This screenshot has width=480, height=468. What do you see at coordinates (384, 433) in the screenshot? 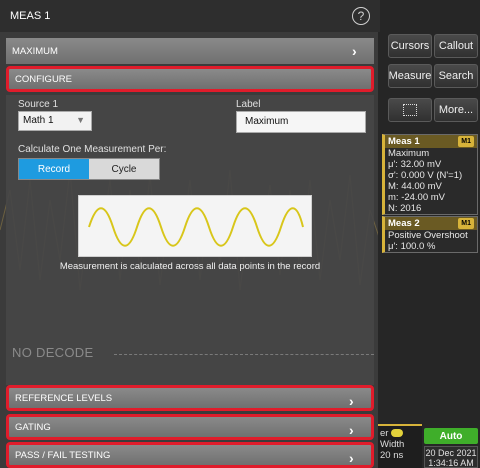
I see `tab-label-top: er` at bounding box center [384, 433].